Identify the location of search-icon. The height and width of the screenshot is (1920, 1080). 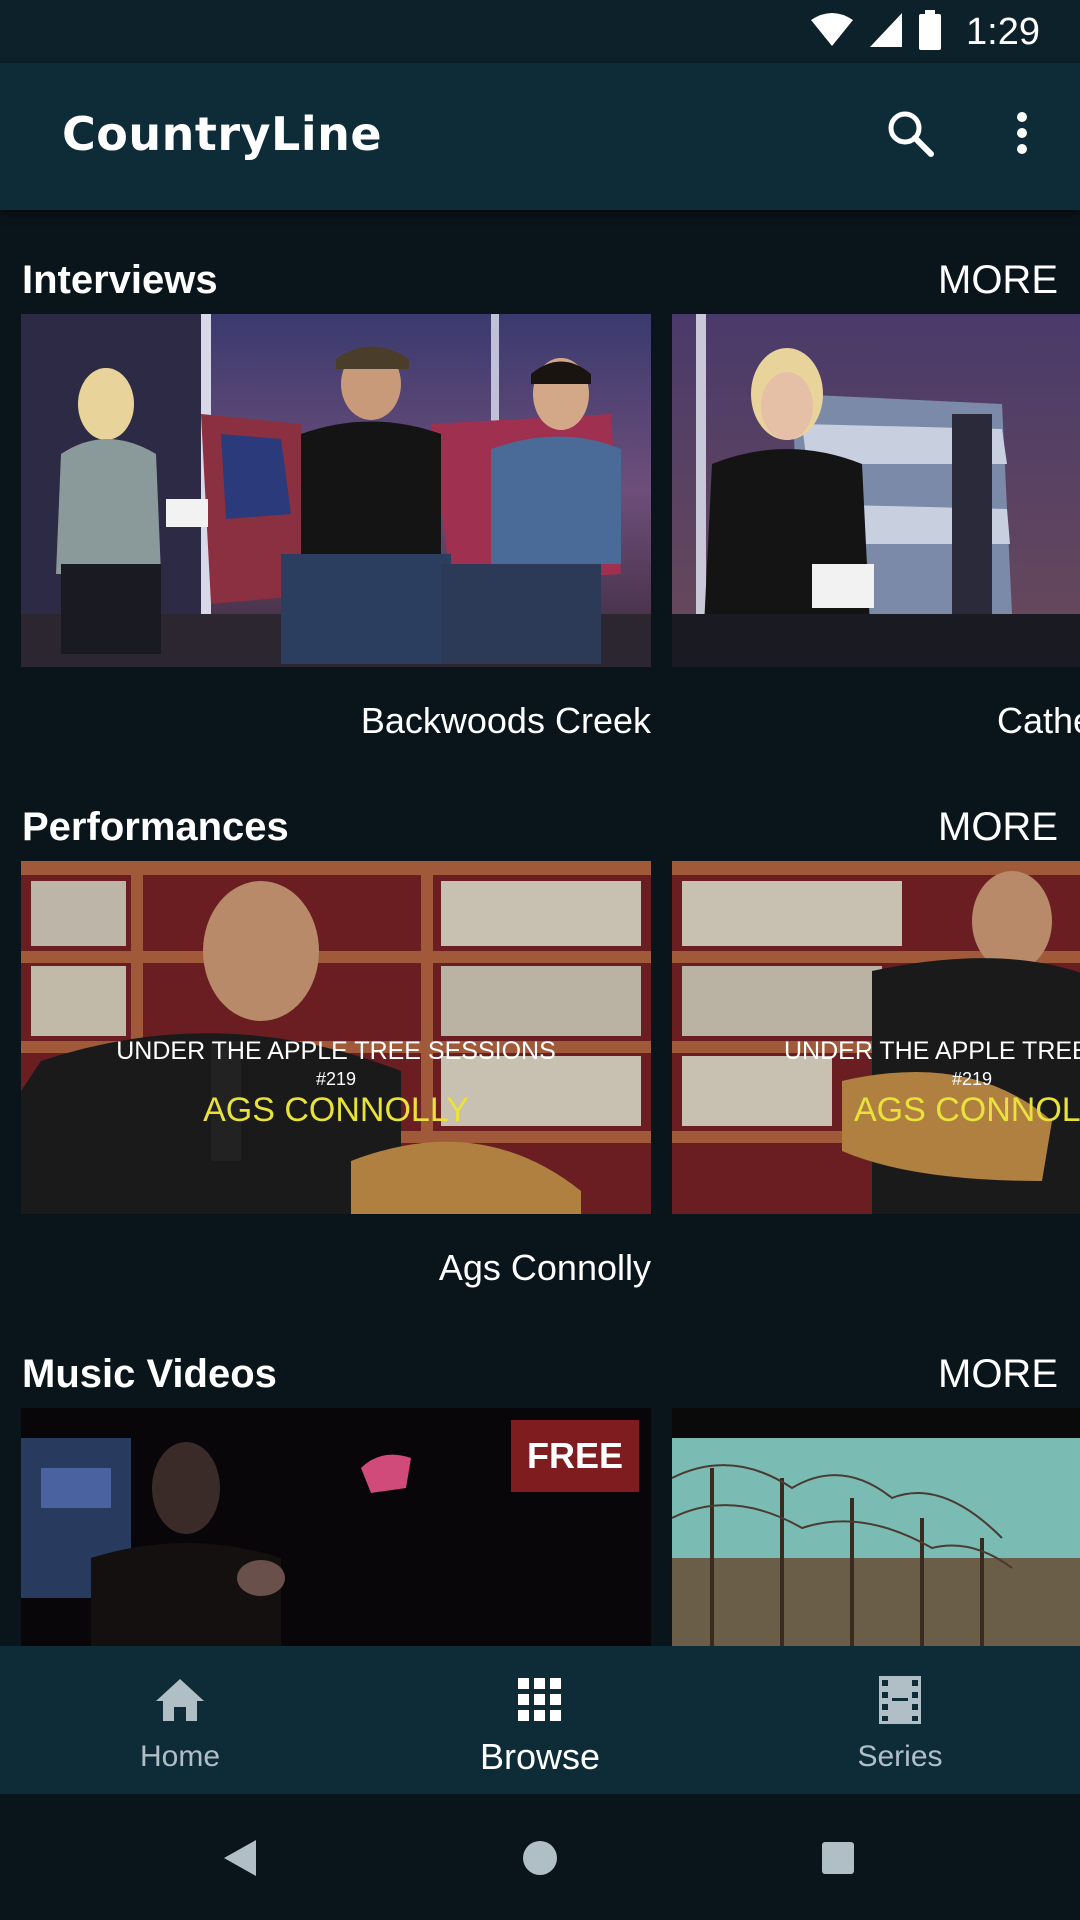
(910, 135).